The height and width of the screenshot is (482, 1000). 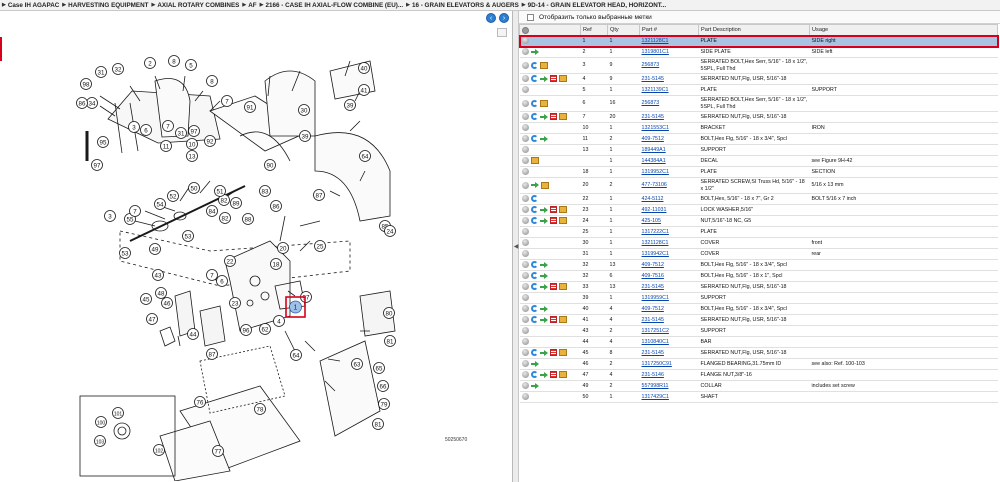 What do you see at coordinates (758, 150) in the screenshot?
I see `table-row: 13 1 189449A1 SUPPORT` at bounding box center [758, 150].